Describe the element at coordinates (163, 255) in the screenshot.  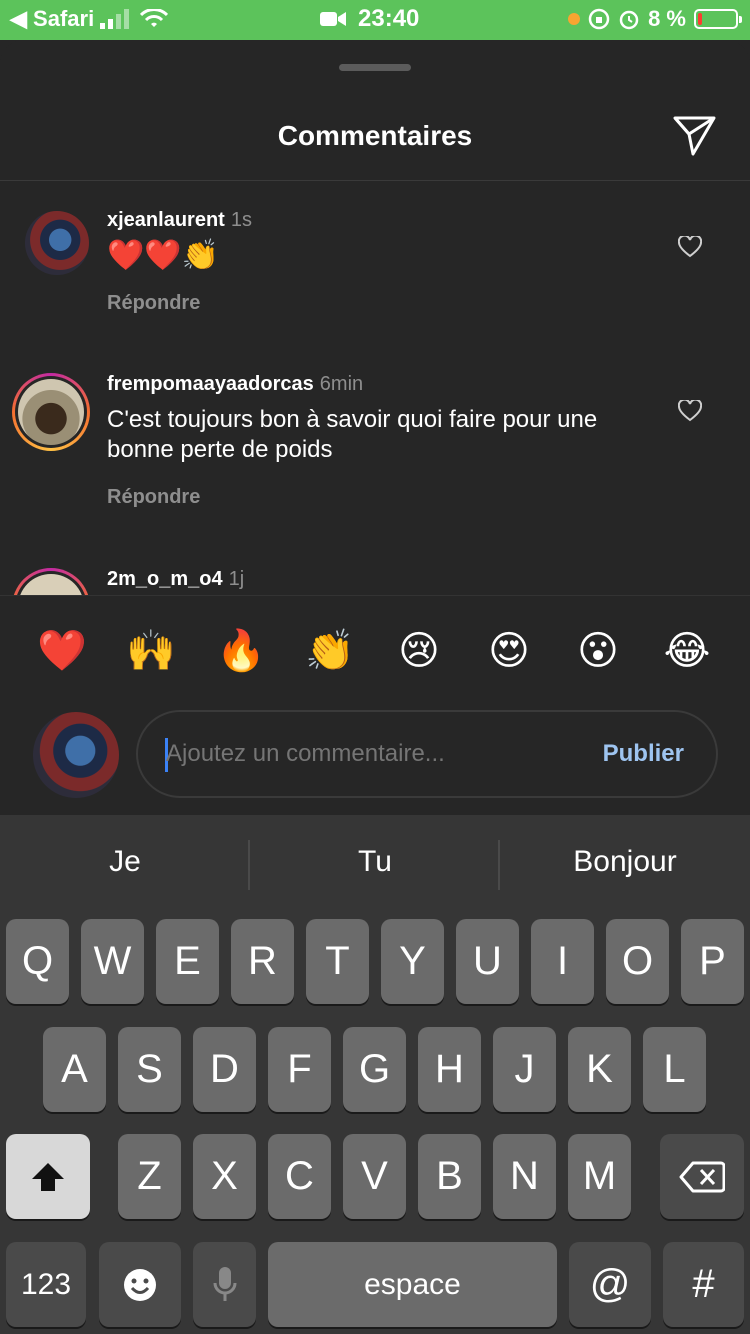
I see `comment-text: ❤️❤️👏` at that location.